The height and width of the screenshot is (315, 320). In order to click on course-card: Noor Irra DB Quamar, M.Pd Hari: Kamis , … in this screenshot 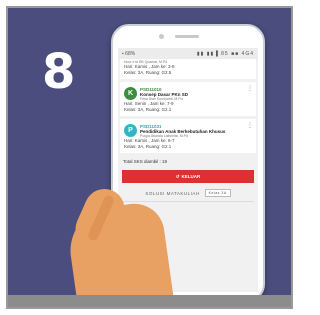, I will do `click(188, 69)`.